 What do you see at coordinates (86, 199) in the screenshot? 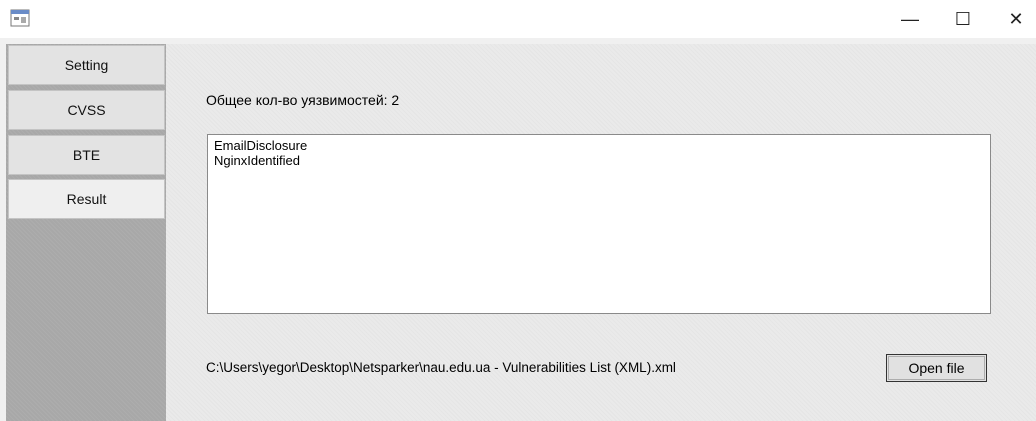
I see `sidebar-item-result: Result` at bounding box center [86, 199].